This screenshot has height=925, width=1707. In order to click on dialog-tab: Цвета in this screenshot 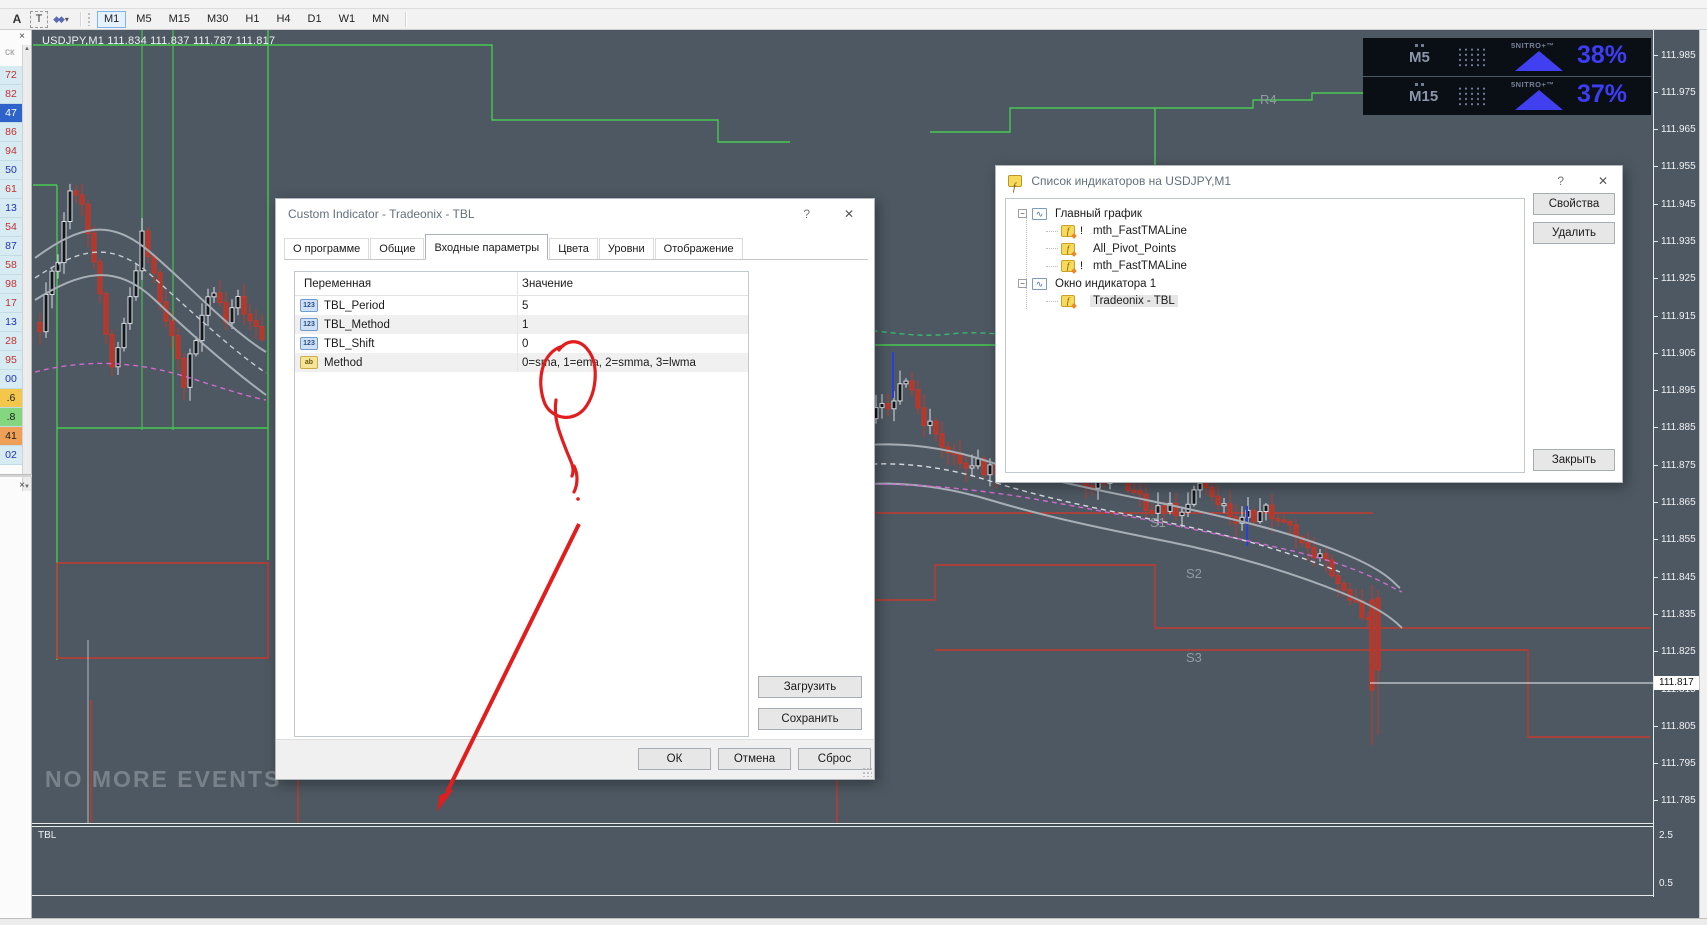, I will do `click(573, 248)`.